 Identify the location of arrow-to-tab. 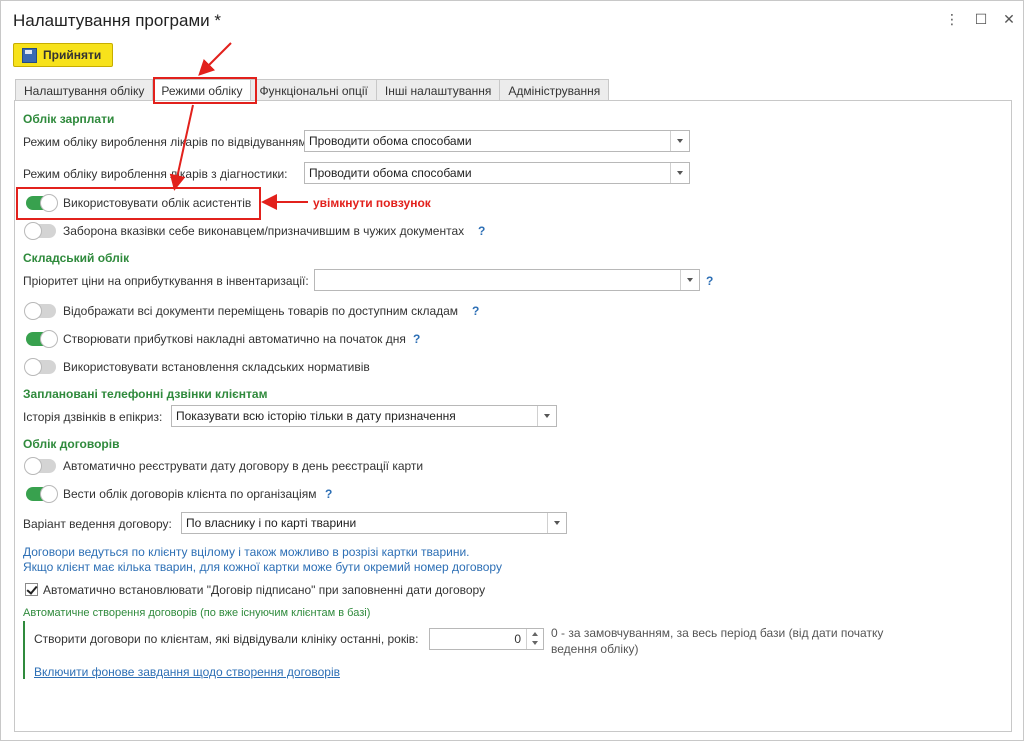
(215, 59).